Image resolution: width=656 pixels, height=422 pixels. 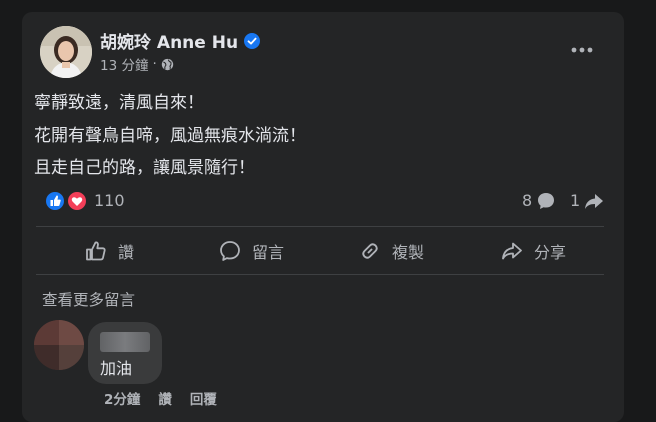 I want to click on post-text-line: 且走自己的路，讓風景隨行！, so click(x=144, y=168).